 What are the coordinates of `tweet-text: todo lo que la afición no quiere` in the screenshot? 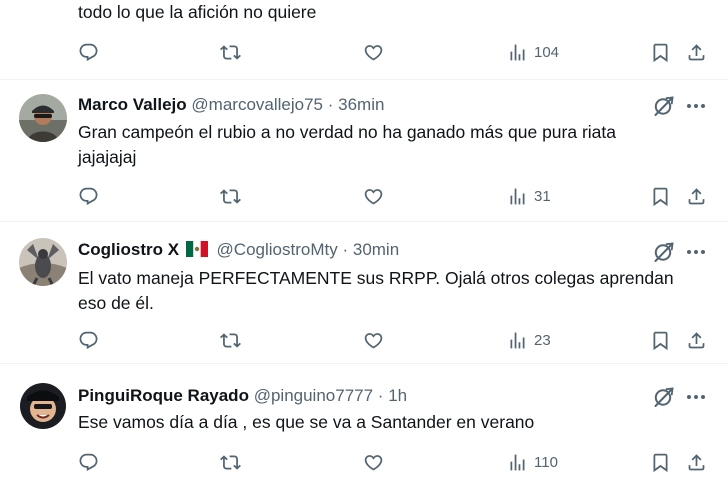 It's located at (197, 12).